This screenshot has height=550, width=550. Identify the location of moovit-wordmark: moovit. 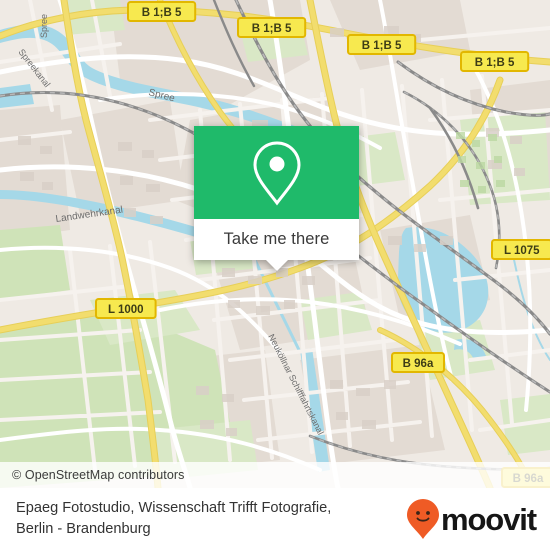
(488, 519).